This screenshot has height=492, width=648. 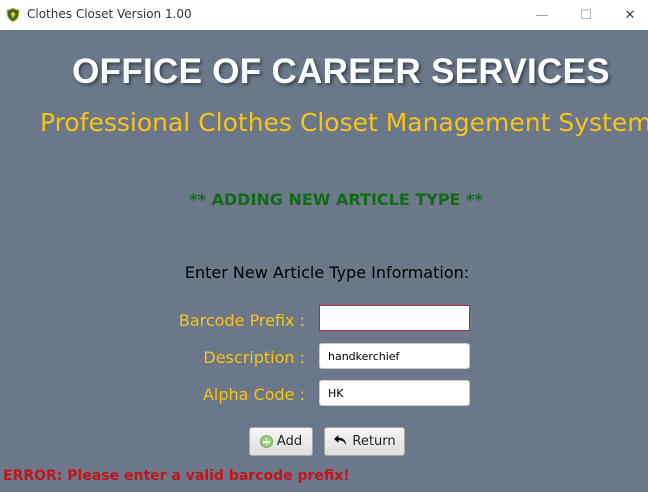 I want to click on add-button: Add, so click(x=281, y=441).